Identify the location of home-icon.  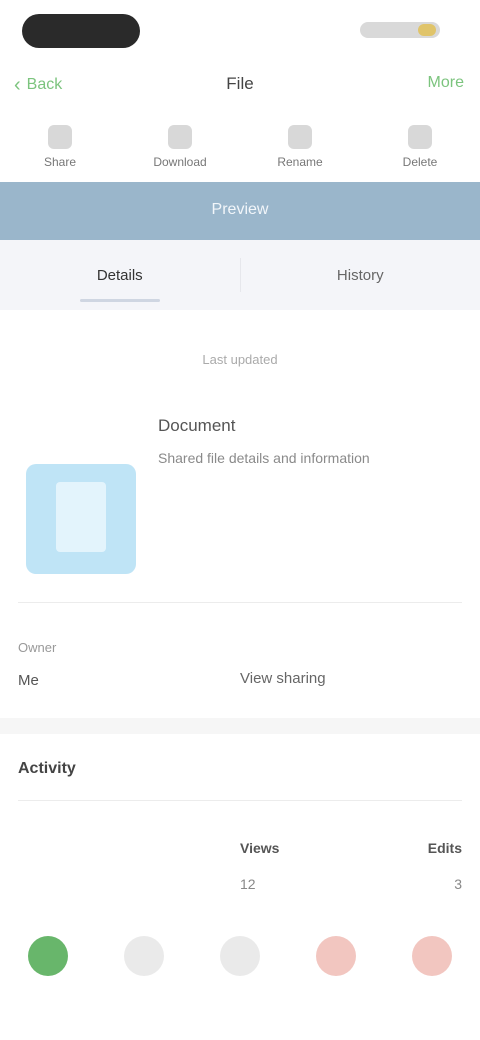
(48, 956).